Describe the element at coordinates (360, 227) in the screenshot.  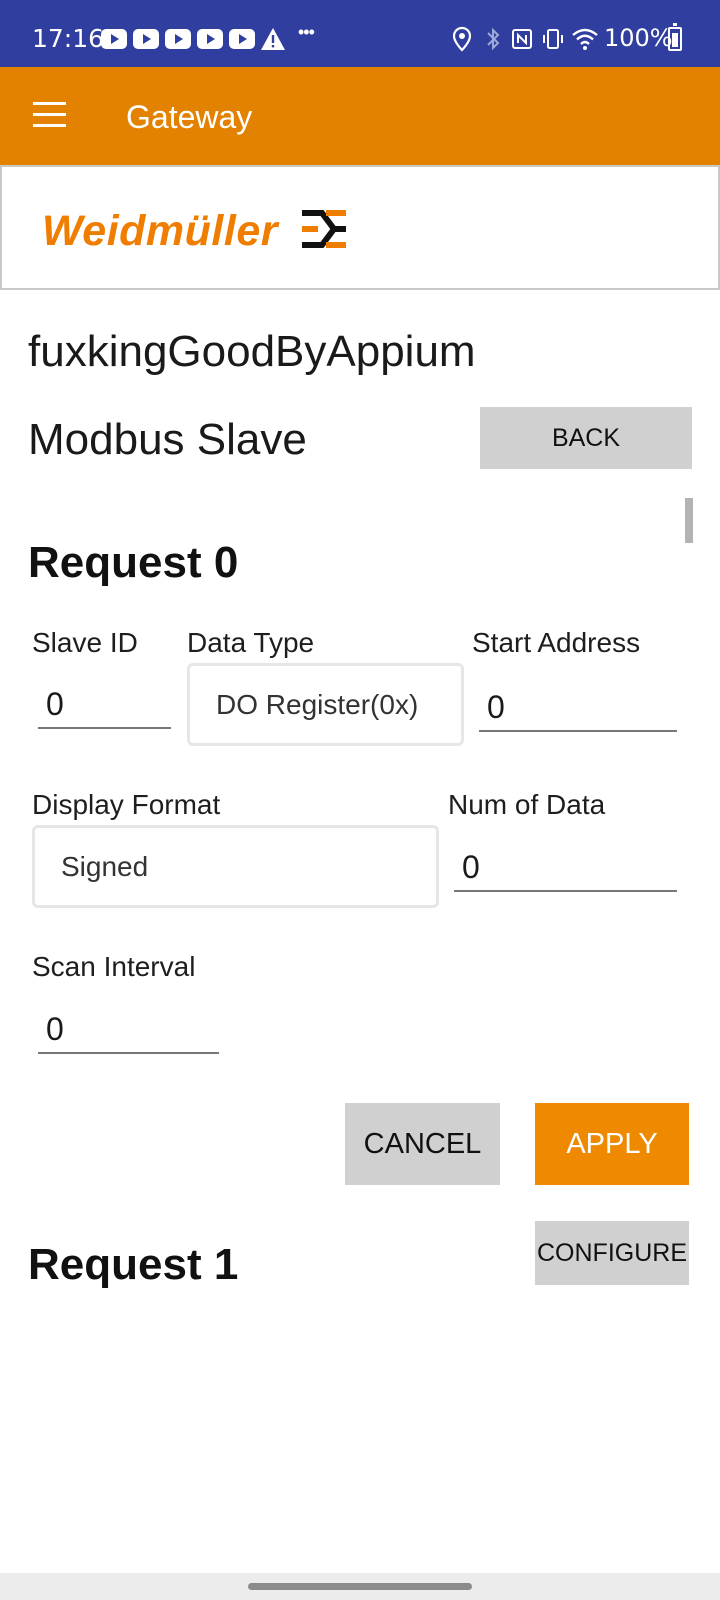
I see `logo-banner: Weidmüller` at that location.